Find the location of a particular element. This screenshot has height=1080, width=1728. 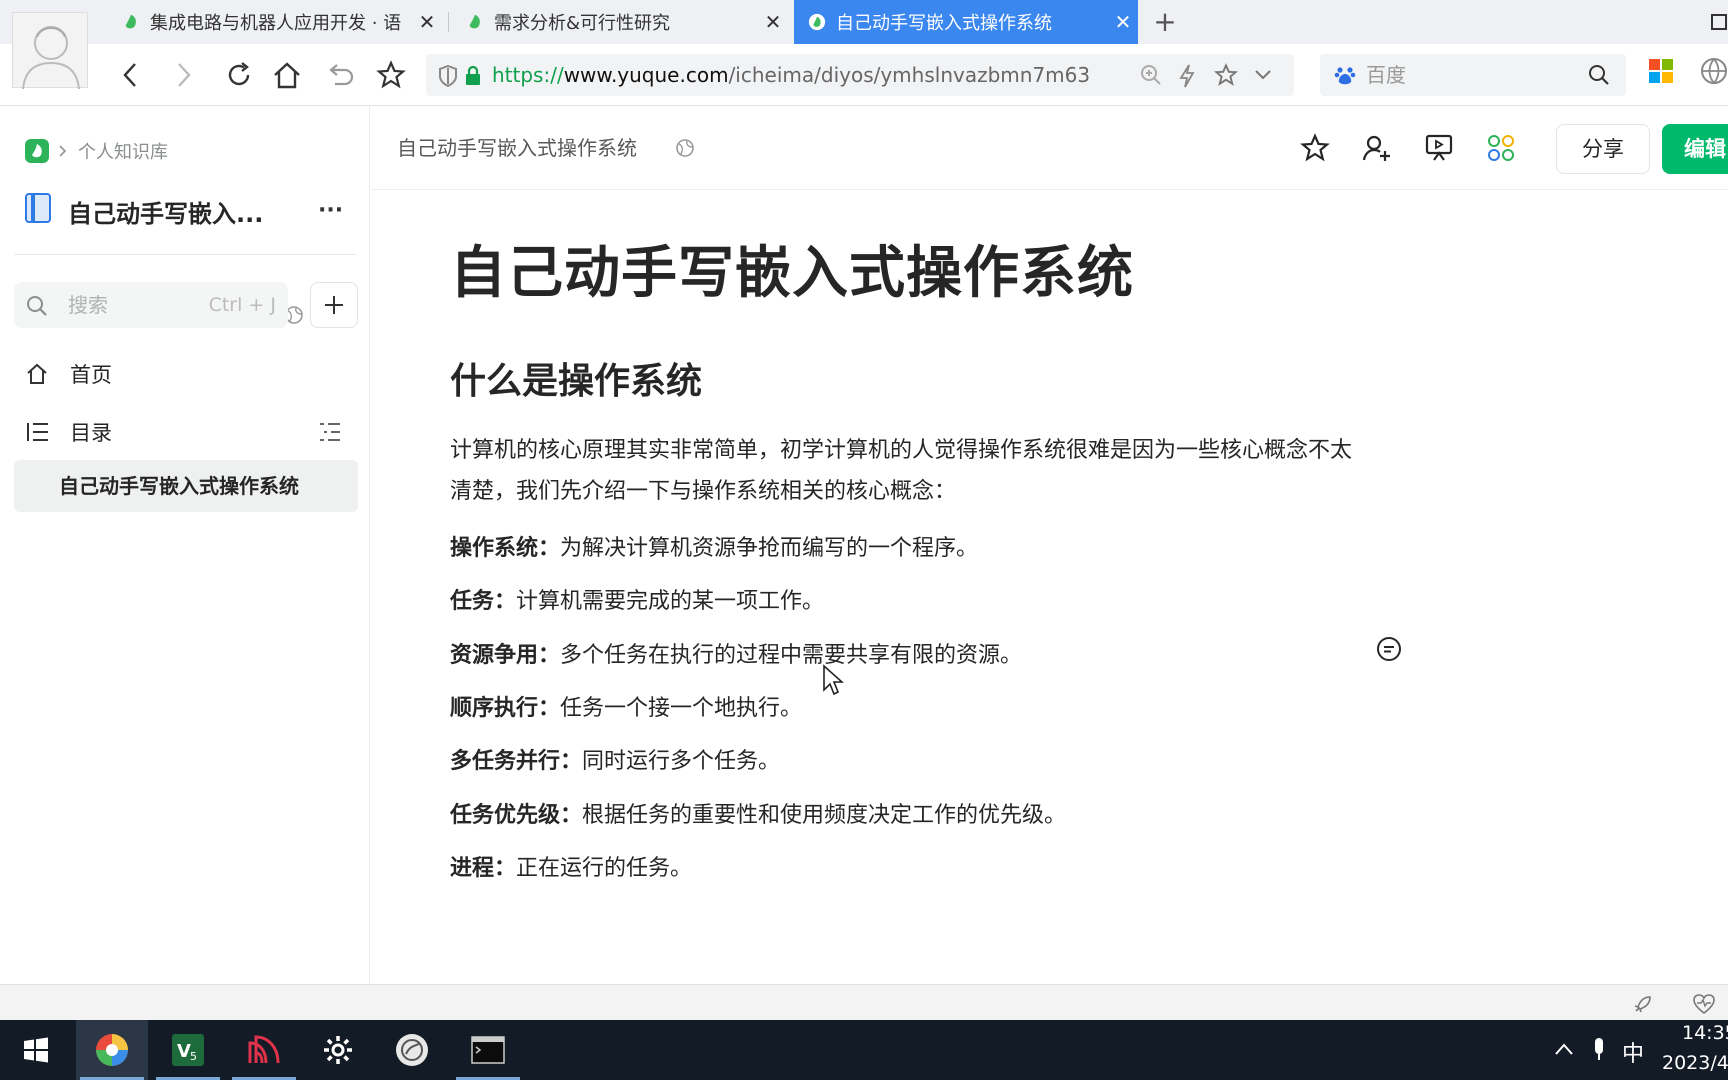

back-arrow-icon is located at coordinates (129, 75).